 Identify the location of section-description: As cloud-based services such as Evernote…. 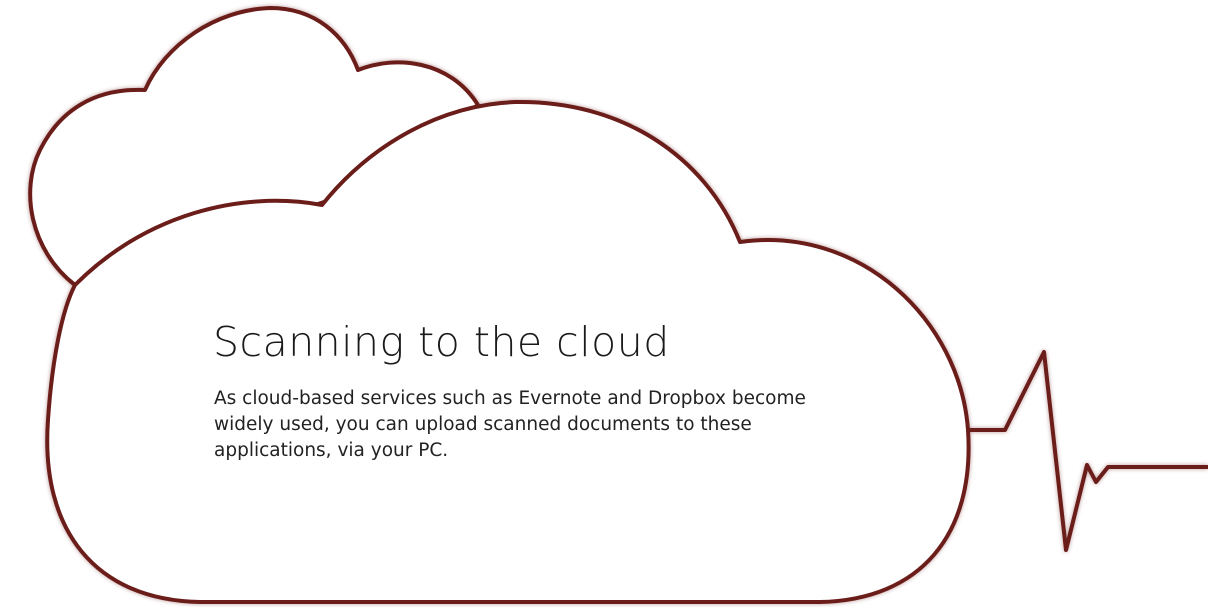
(510, 424).